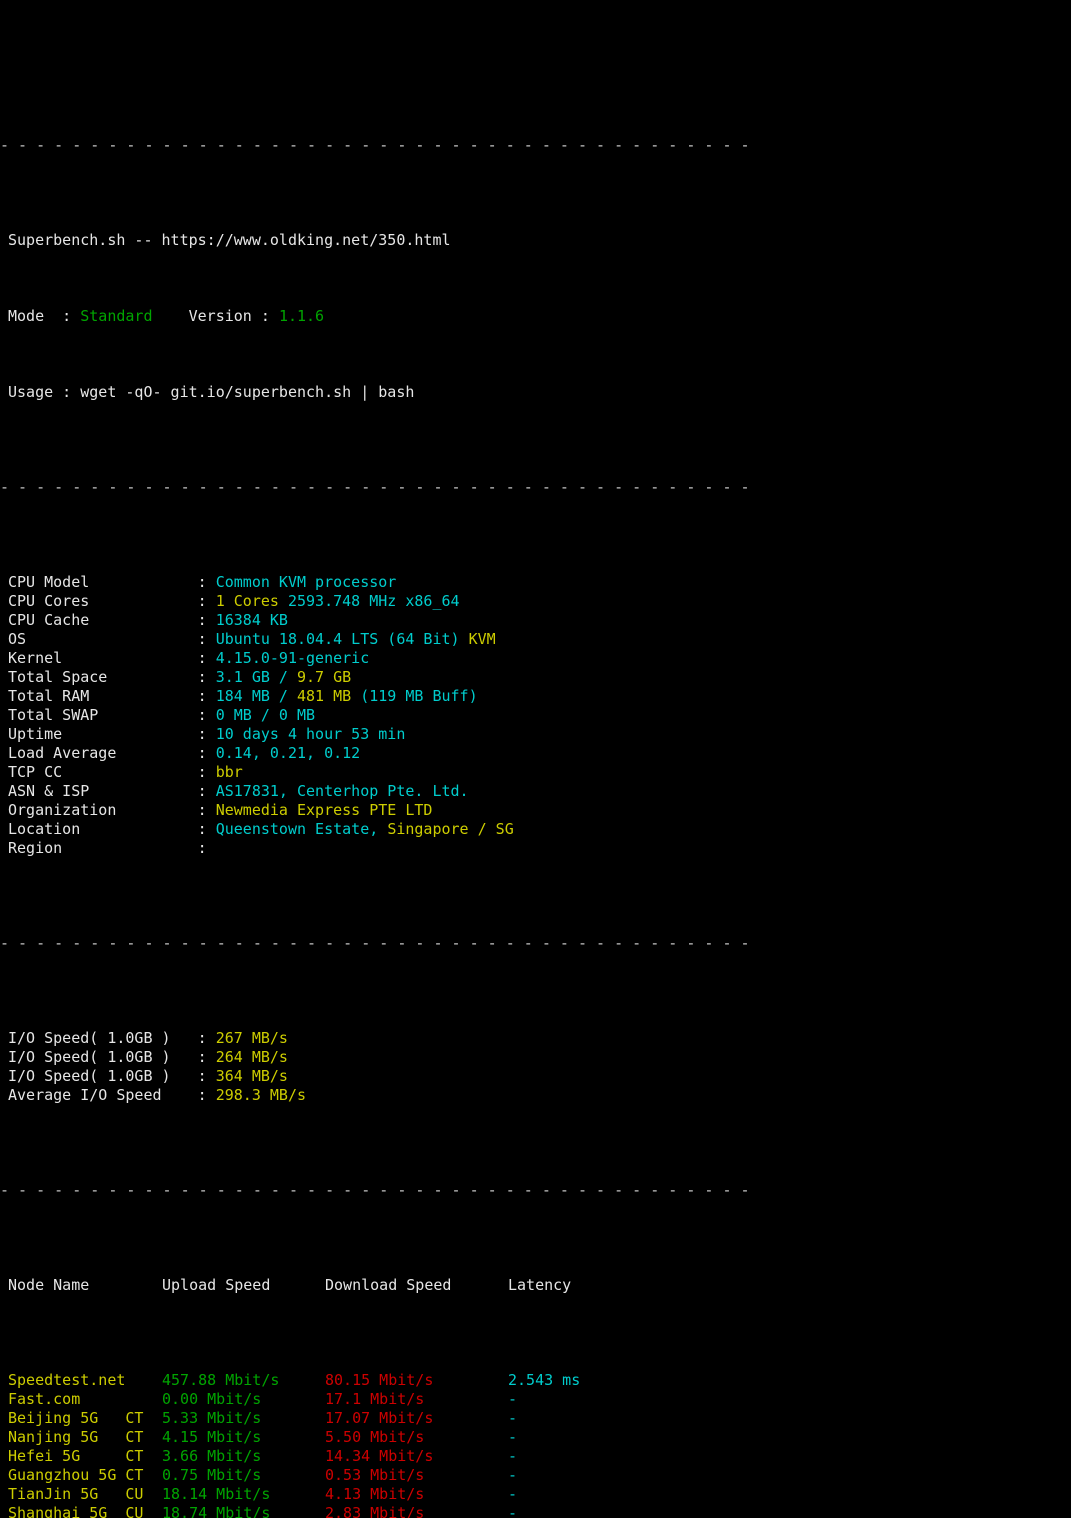  I want to click on sysinfo-value-part: bbr, so click(229, 772).